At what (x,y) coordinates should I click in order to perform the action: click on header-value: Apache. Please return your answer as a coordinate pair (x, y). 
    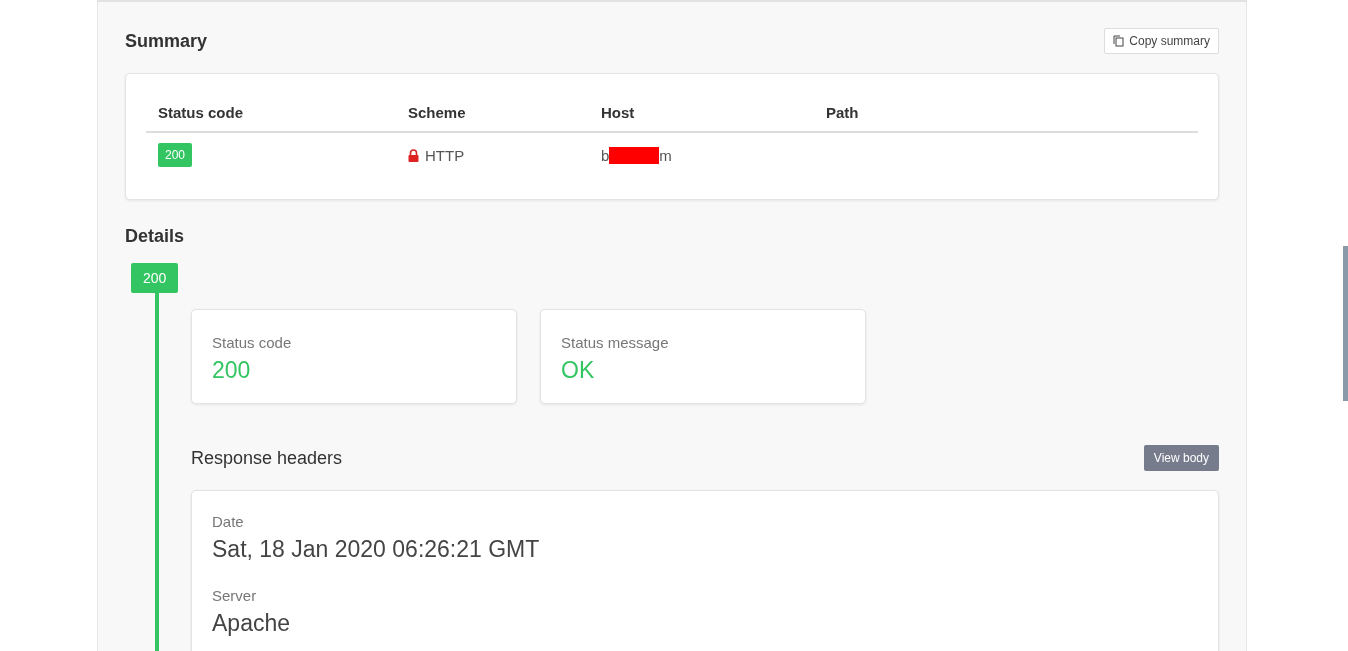
    Looking at the image, I should click on (251, 623).